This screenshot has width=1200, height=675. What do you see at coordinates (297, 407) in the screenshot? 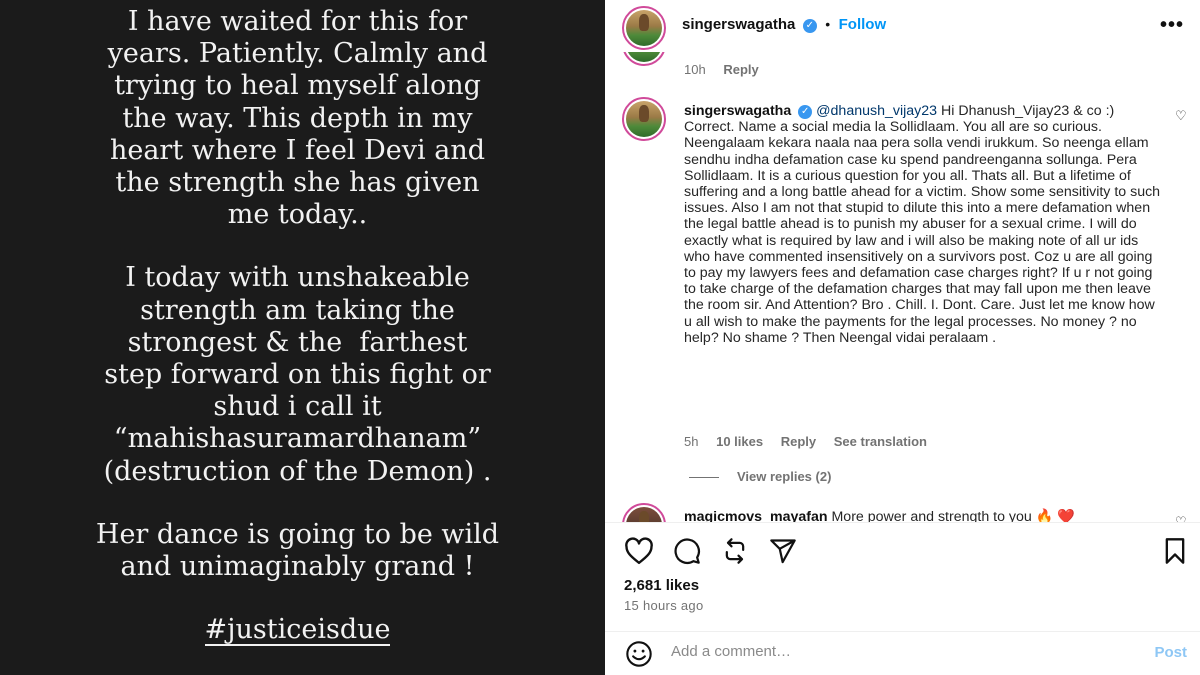
I see `story-line: shud i call it` at bounding box center [297, 407].